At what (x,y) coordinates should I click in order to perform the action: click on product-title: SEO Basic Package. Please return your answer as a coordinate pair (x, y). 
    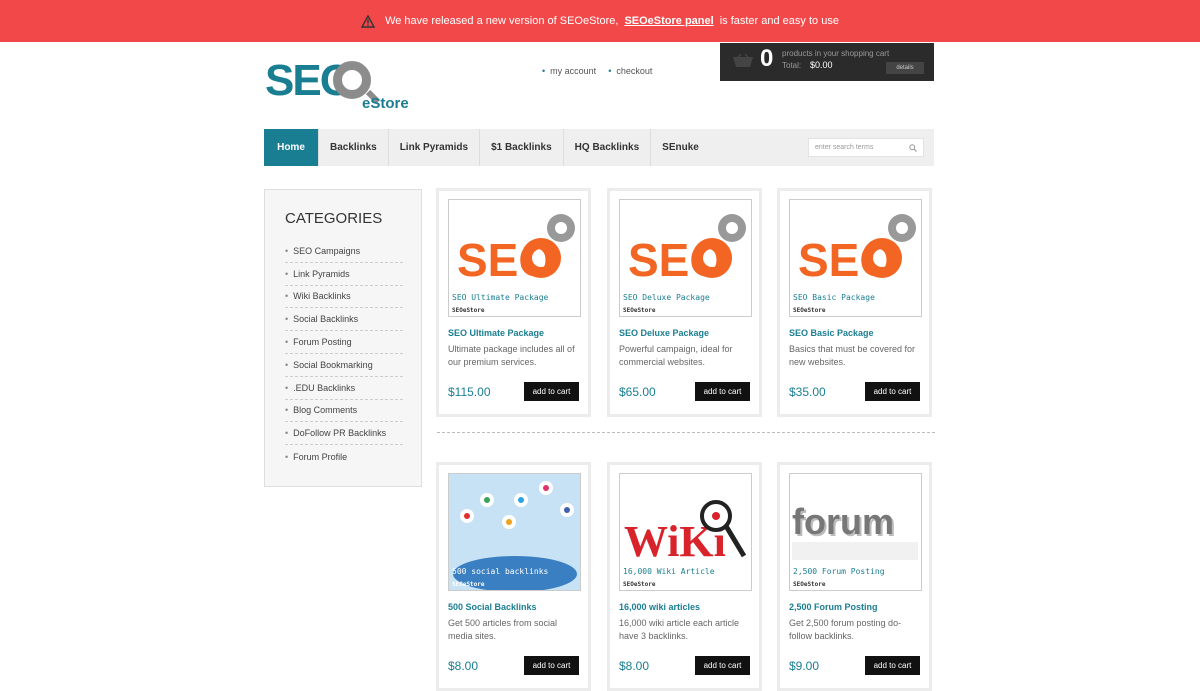
    Looking at the image, I should click on (831, 333).